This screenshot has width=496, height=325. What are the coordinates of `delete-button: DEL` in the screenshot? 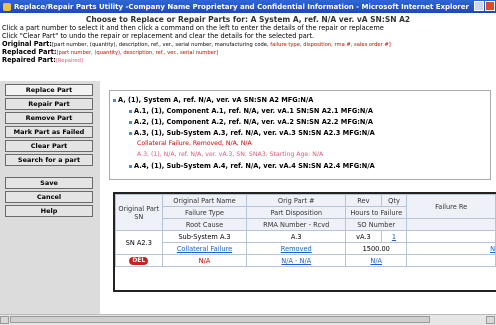 It's located at (139, 261).